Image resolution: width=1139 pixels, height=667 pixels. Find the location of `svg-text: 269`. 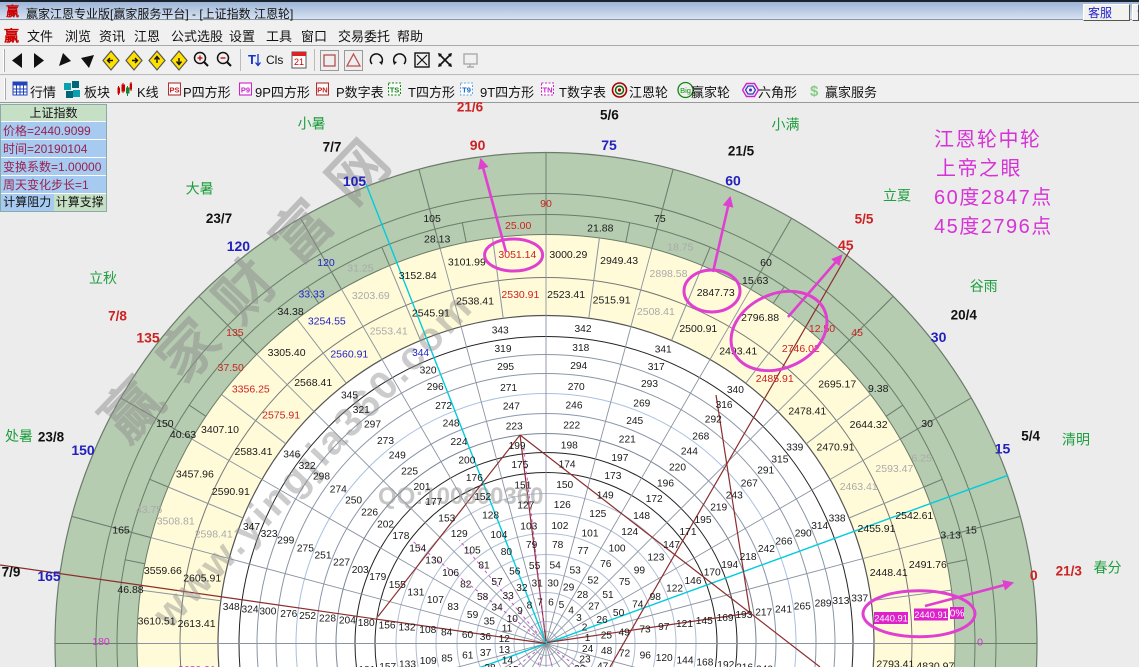

svg-text: 269 is located at coordinates (641, 403).